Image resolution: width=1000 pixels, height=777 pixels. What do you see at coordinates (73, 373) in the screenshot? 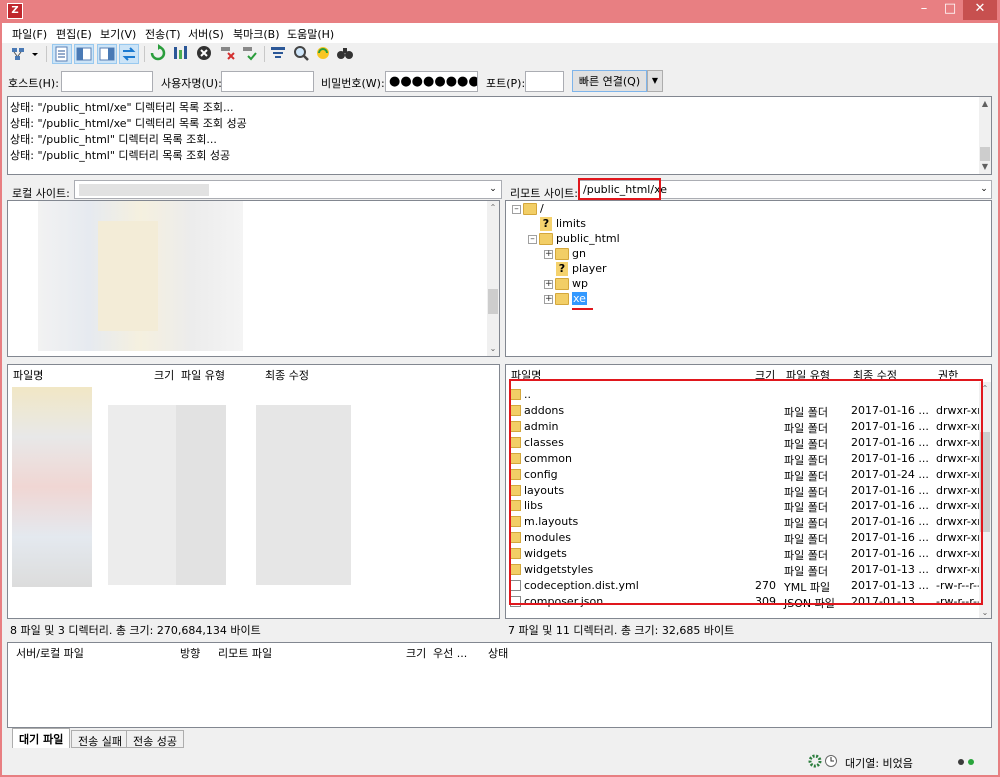
I see `local-col-name: 파일명` at bounding box center [73, 373].